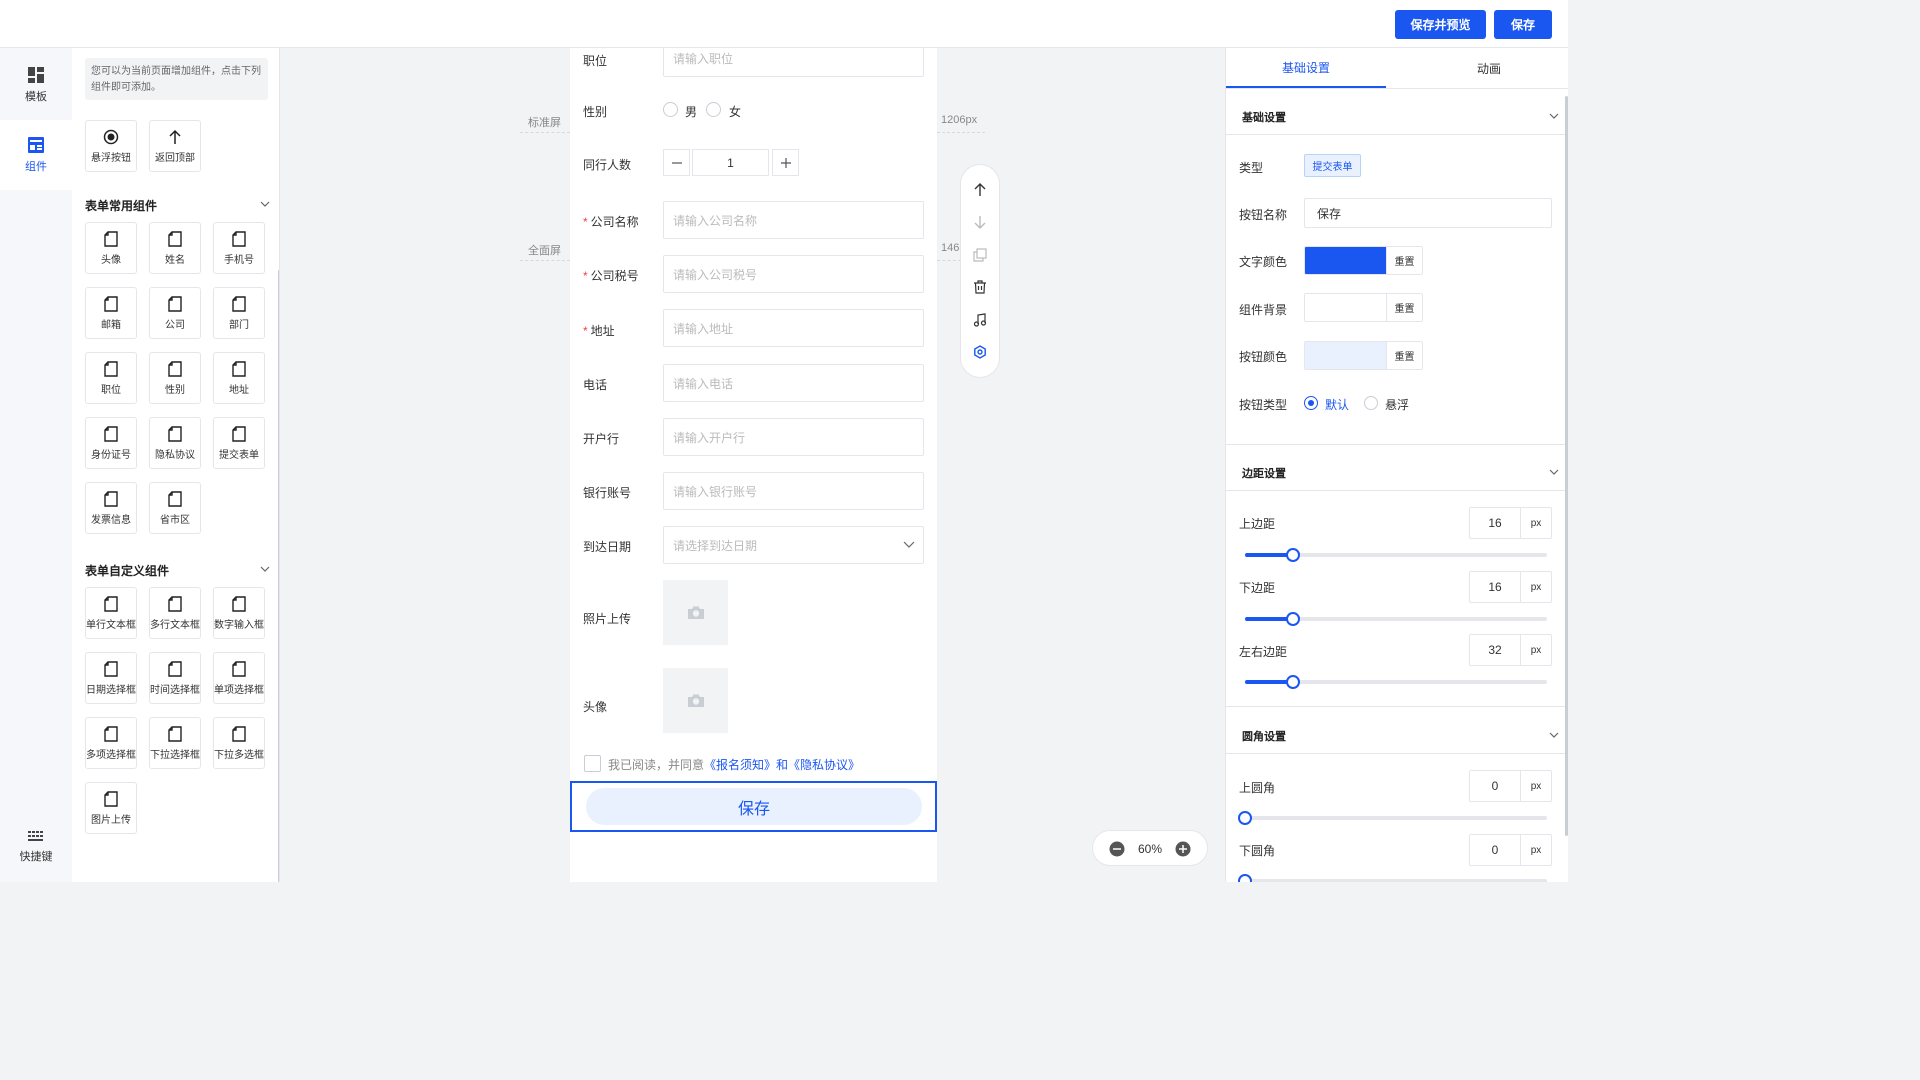 The image size is (1920, 1080). What do you see at coordinates (239, 678) in the screenshot?
I see `component-tile: 单项选择框` at bounding box center [239, 678].